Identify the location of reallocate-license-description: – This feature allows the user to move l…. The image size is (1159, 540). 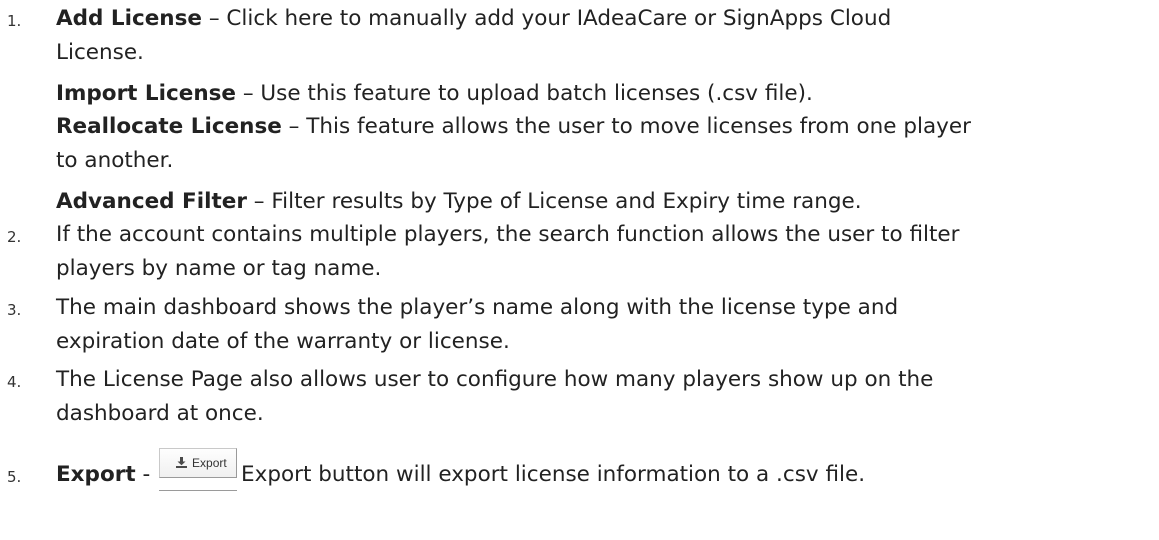
(626, 126).